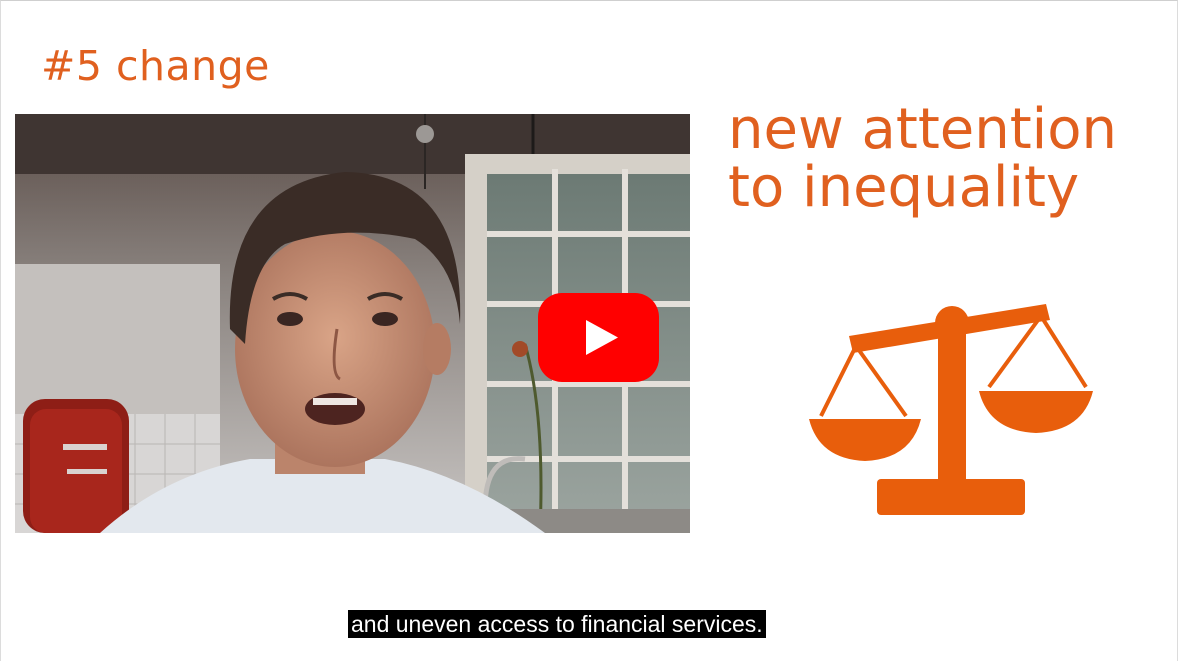  I want to click on headline-line-1: new attention, so click(922, 129).